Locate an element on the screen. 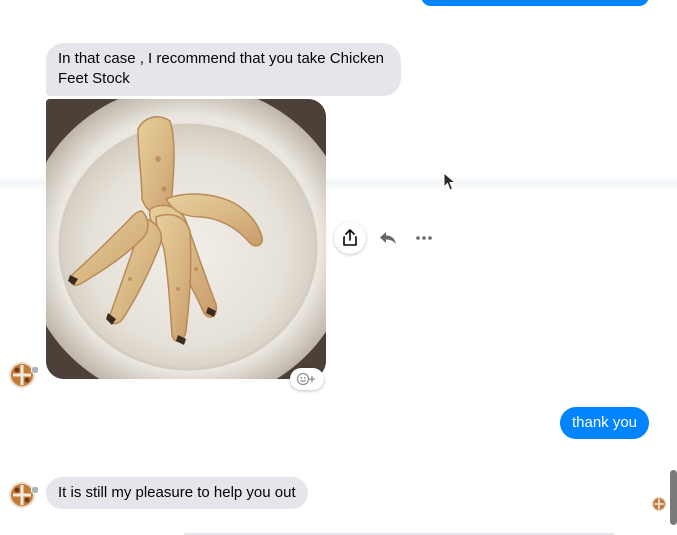 The image size is (677, 535). more-options-icon is located at coordinates (424, 238).